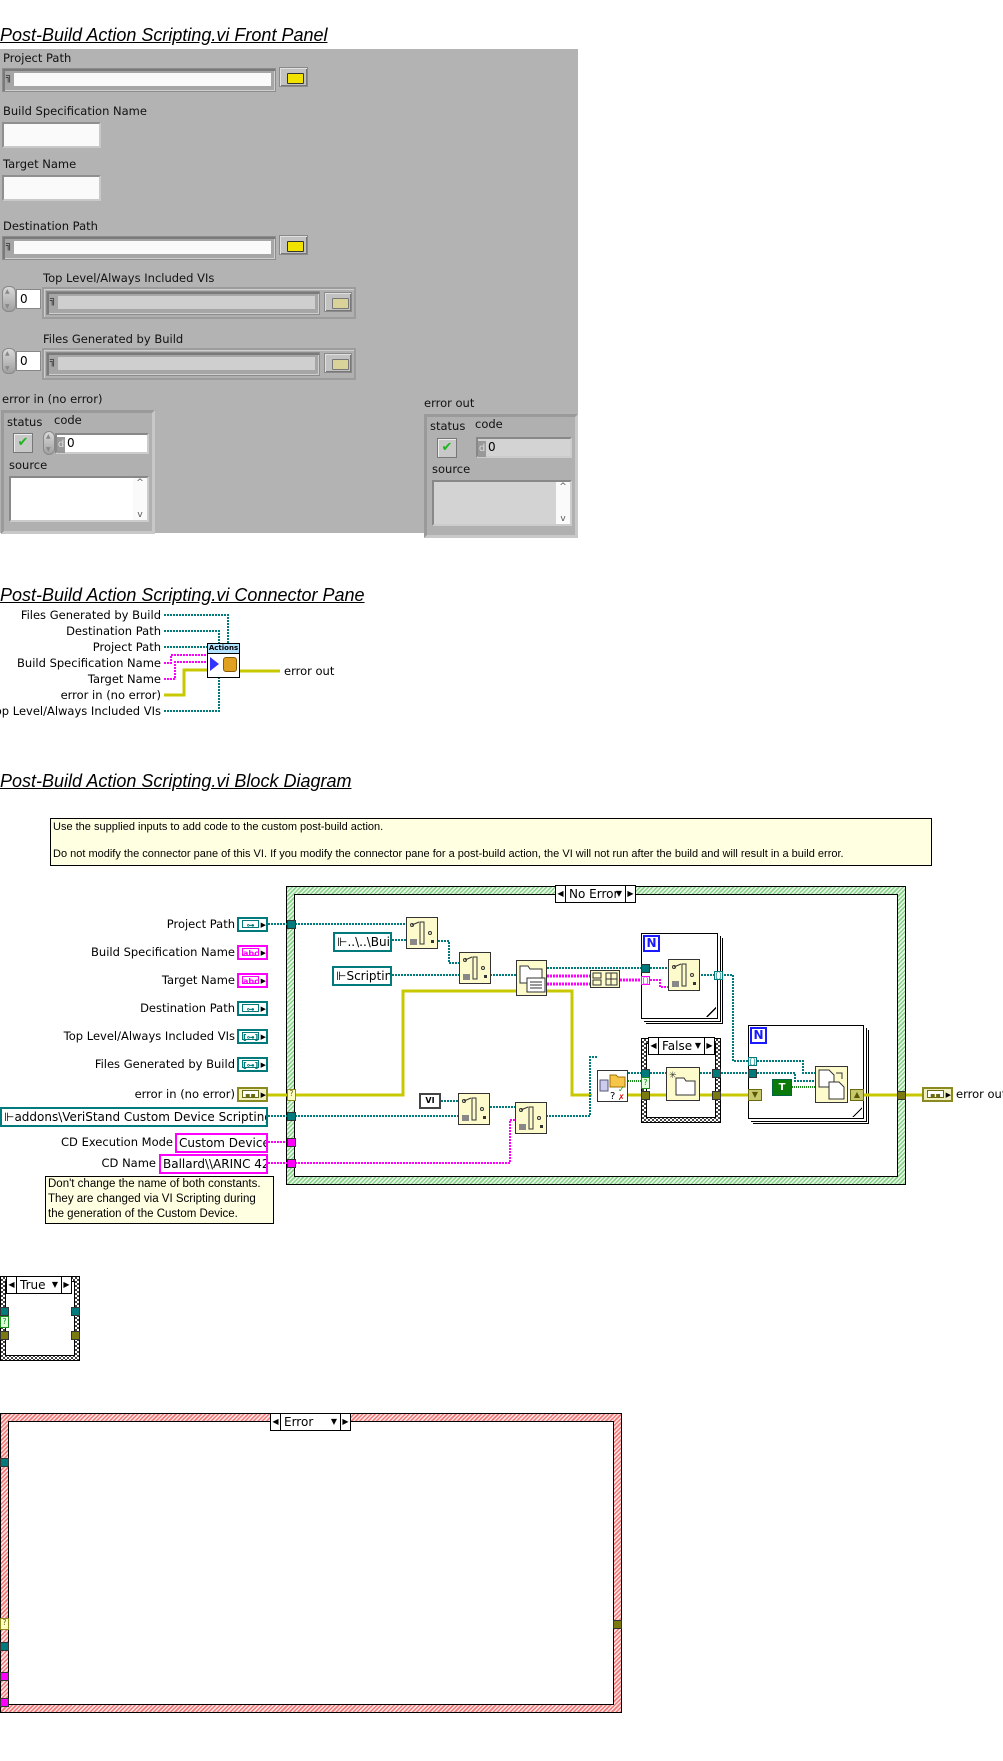  What do you see at coordinates (9, 77) in the screenshot?
I see `path-icon: ╗` at bounding box center [9, 77].